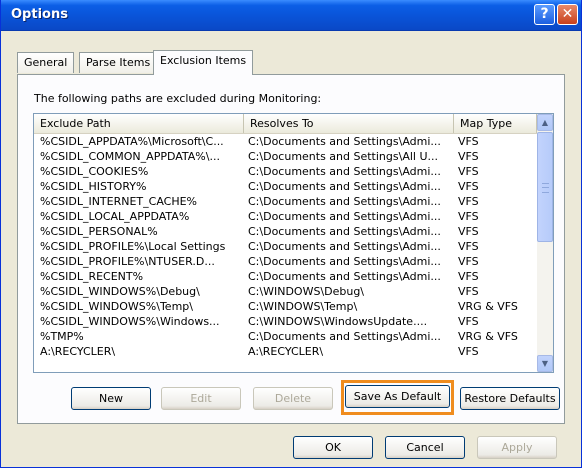 The width and height of the screenshot is (582, 468). I want to click on close-icon: ✕, so click(567, 14).